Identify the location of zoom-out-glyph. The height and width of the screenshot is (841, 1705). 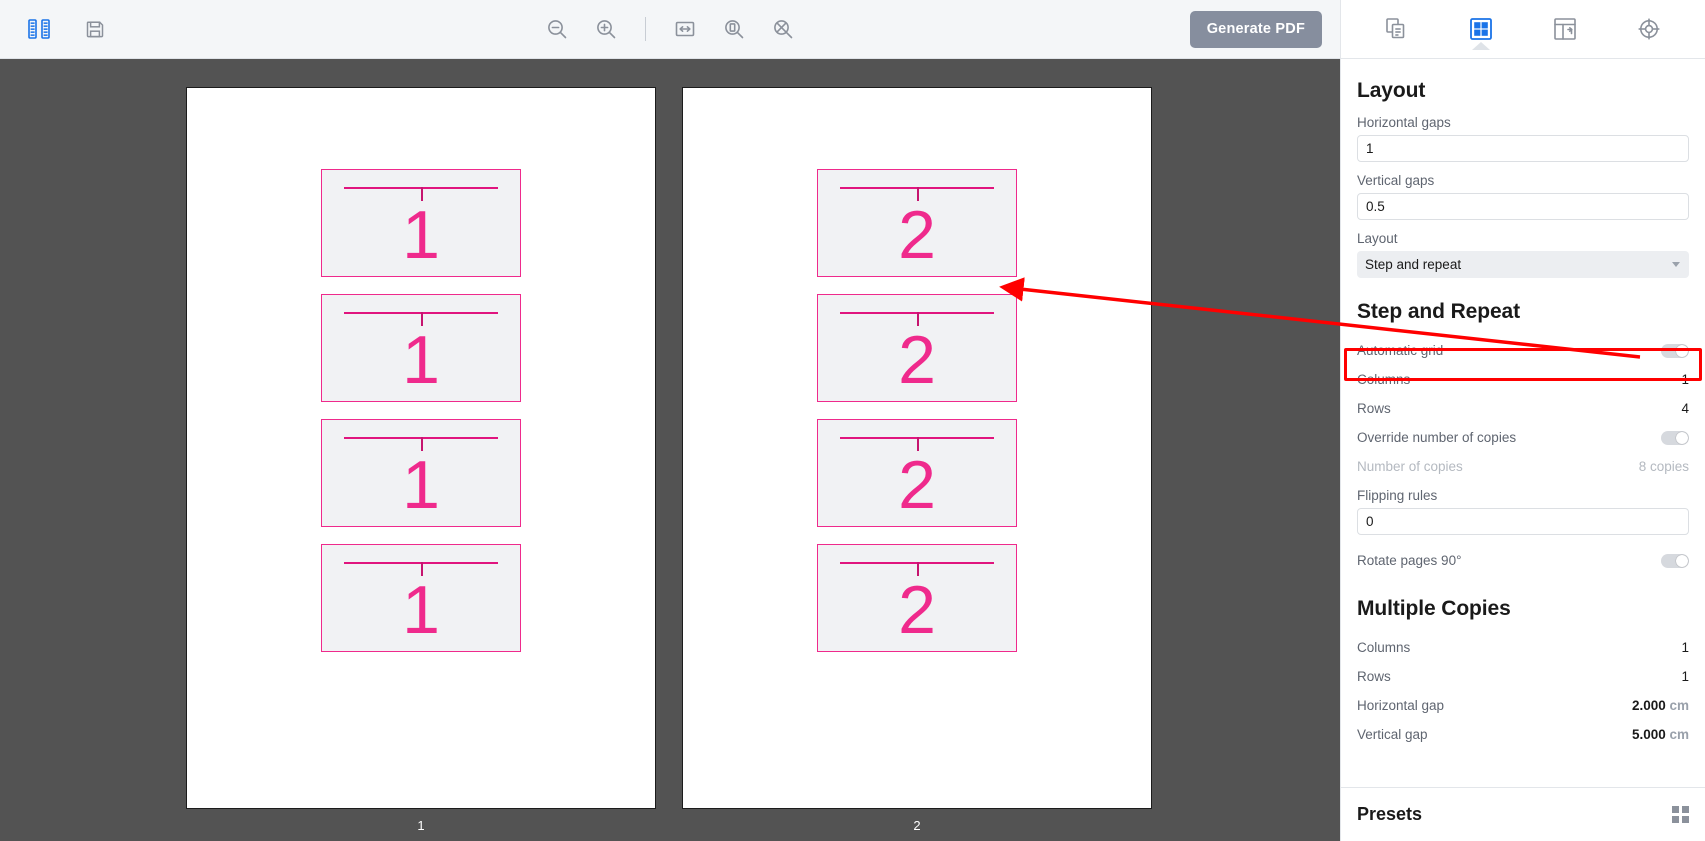
(557, 29).